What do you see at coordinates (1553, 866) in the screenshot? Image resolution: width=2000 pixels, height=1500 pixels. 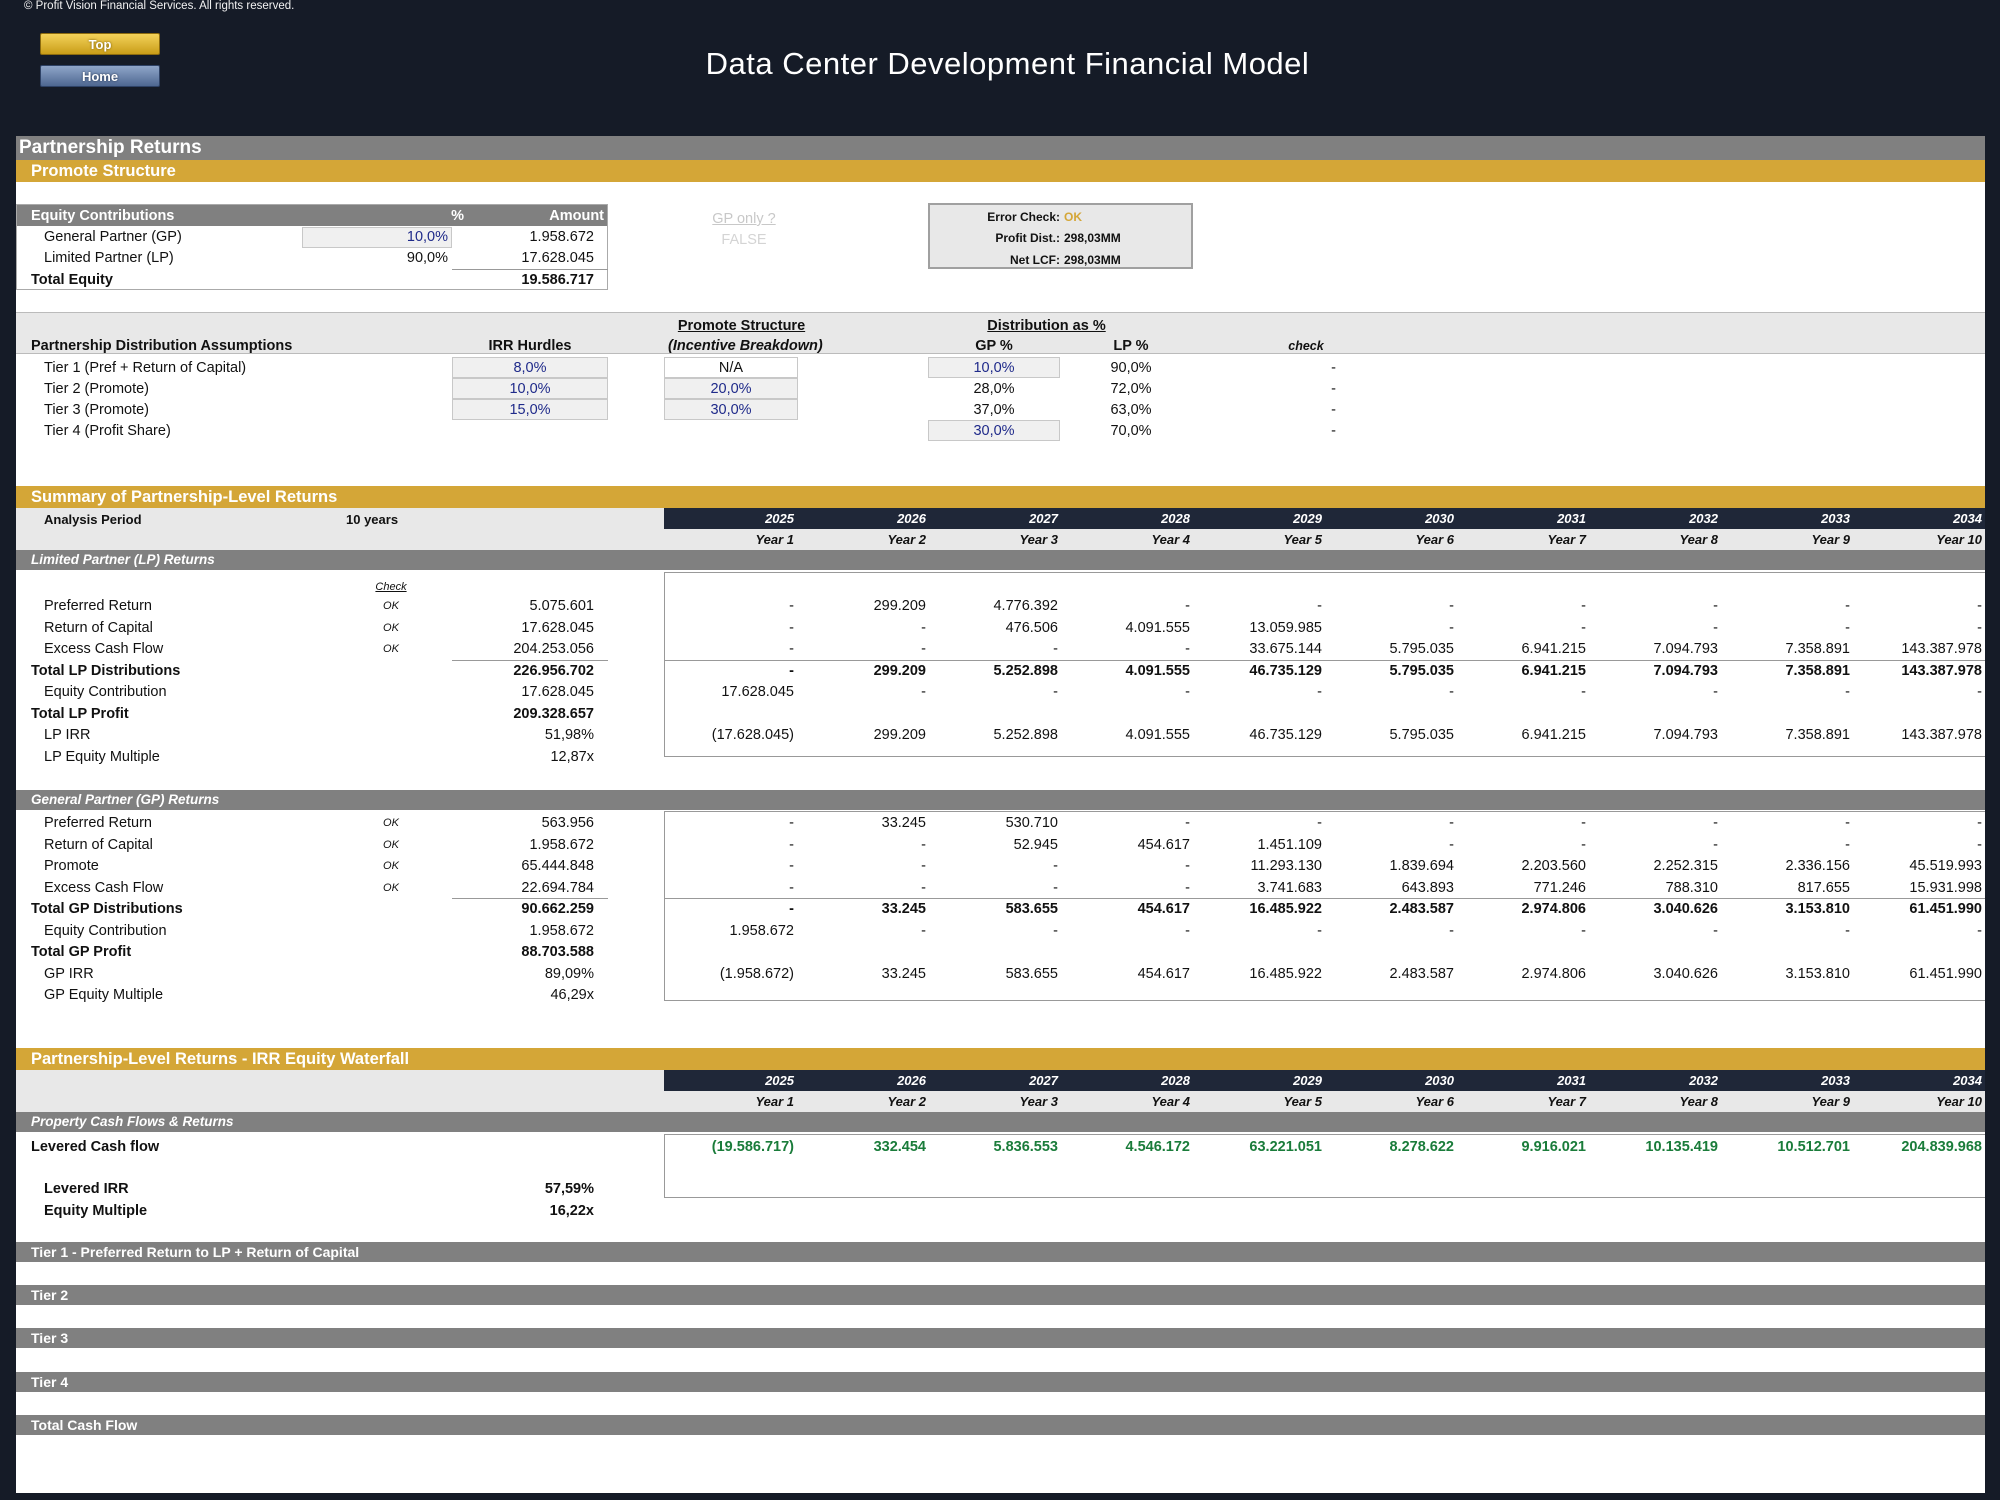 I see `gp-row-value: 2.203.560` at bounding box center [1553, 866].